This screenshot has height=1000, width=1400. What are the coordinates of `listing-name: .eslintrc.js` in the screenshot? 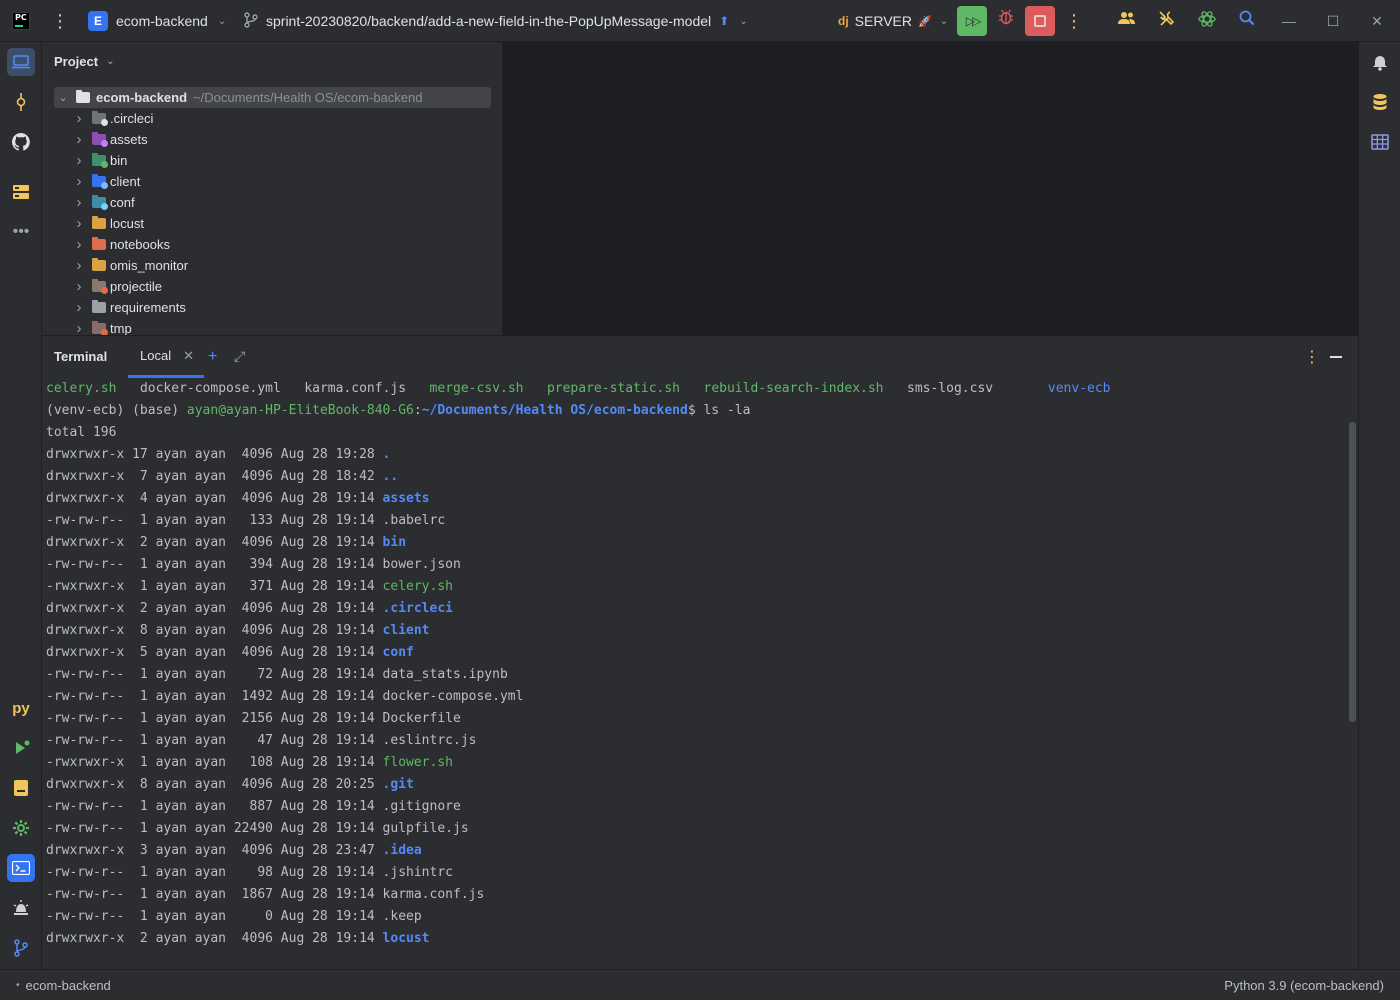 It's located at (429, 740).